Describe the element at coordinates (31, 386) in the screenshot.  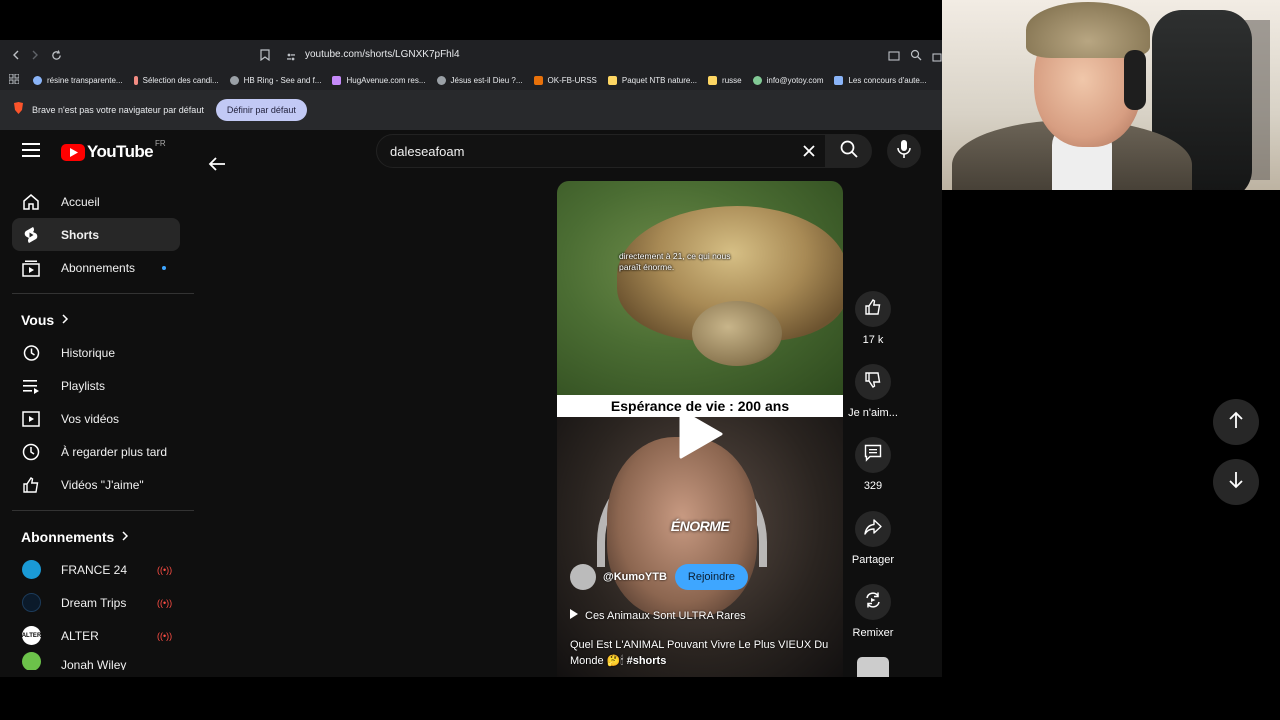
I see `playlists-icon` at that location.